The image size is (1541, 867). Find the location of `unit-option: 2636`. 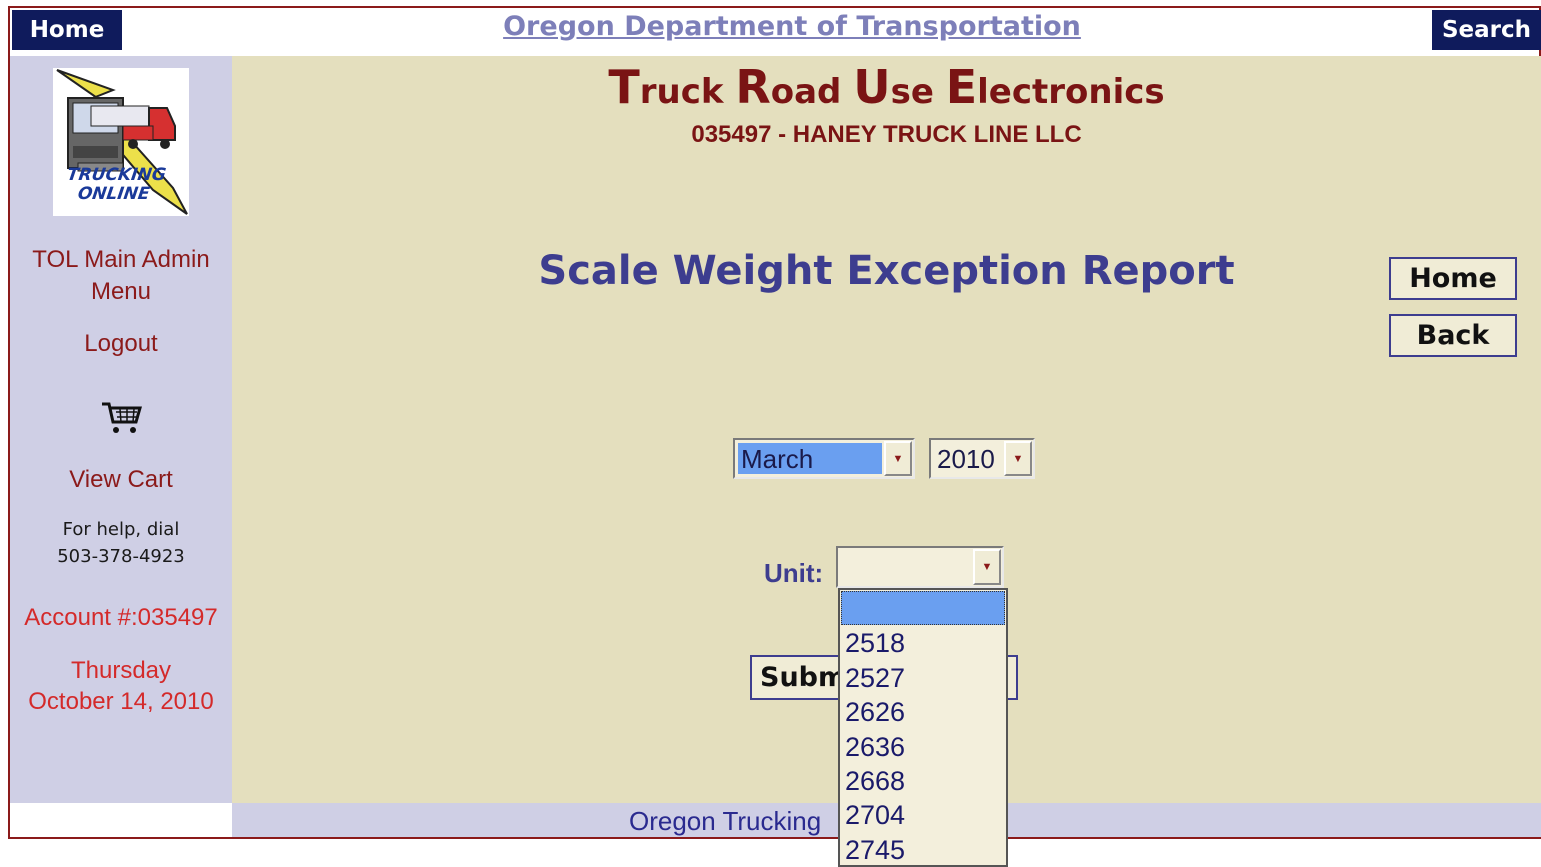

unit-option: 2636 is located at coordinates (923, 747).